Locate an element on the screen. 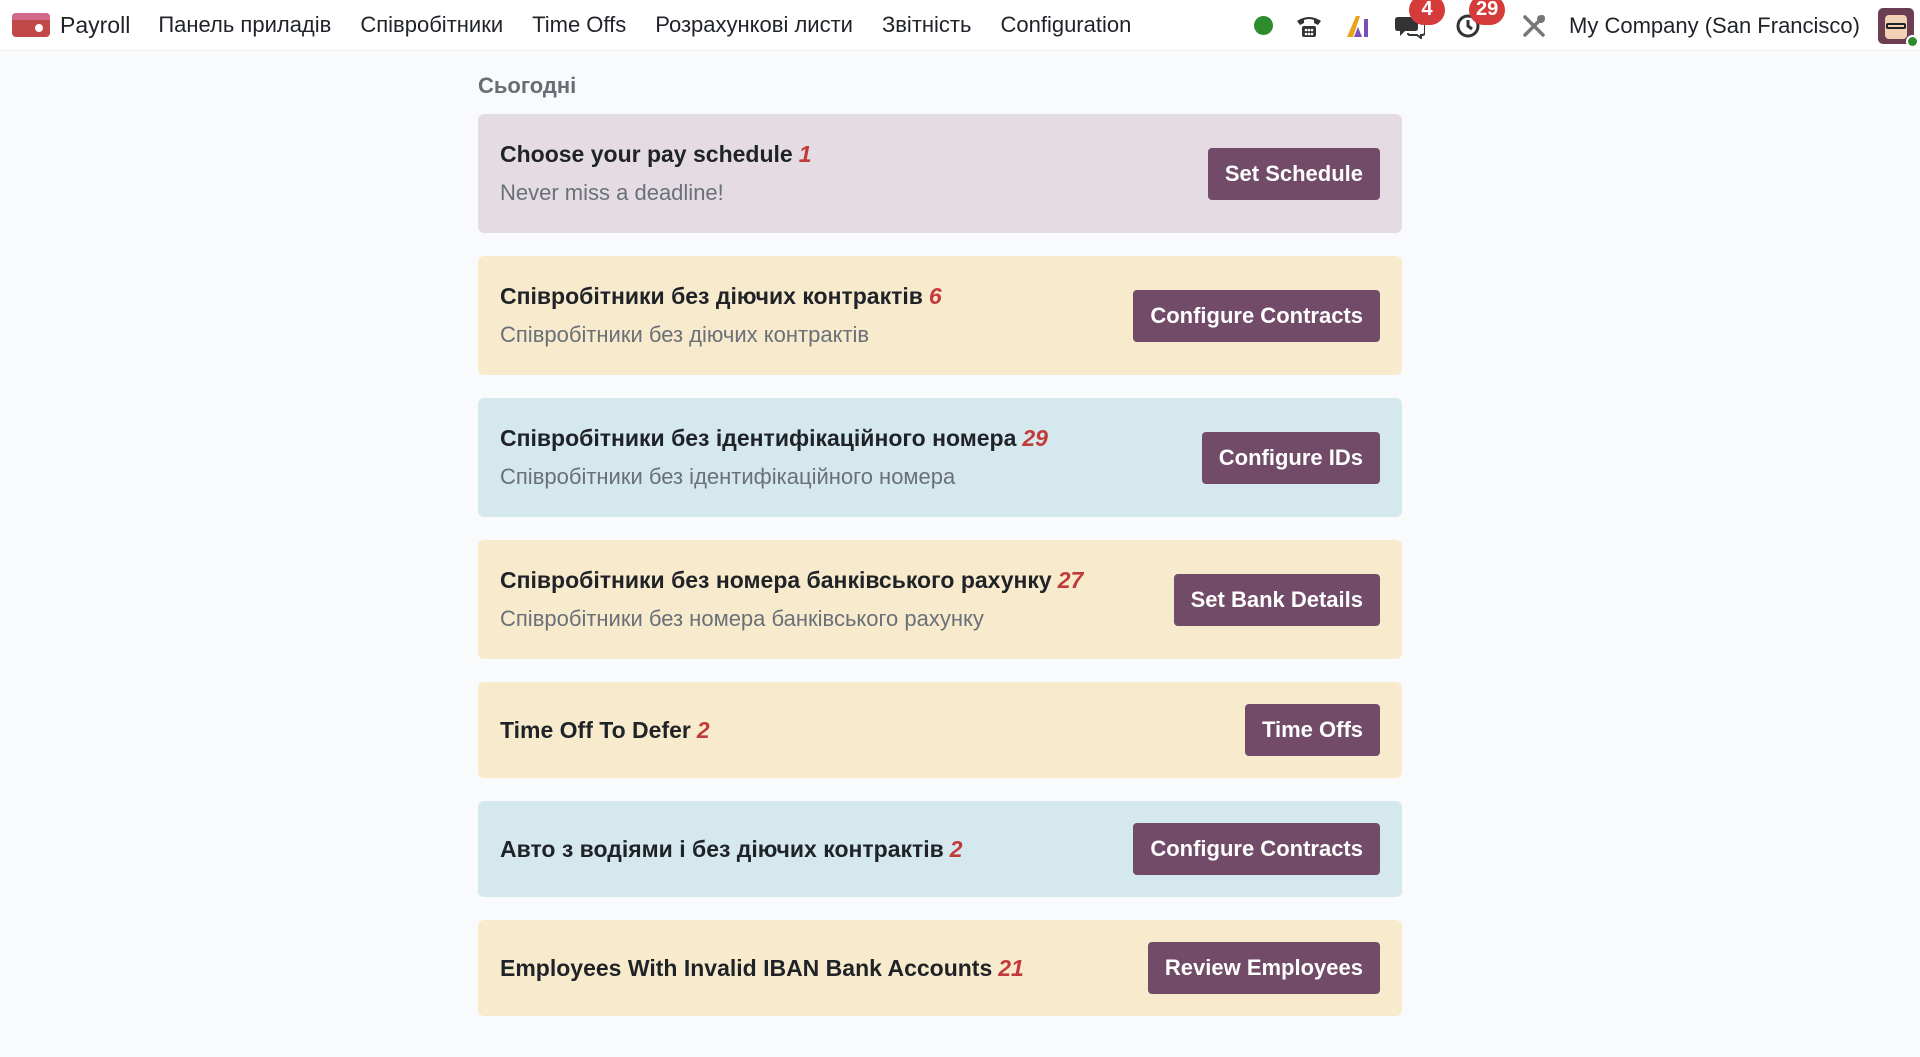  systray: 4 29 My Company (San Francisco) is located at coordinates (1587, 25).